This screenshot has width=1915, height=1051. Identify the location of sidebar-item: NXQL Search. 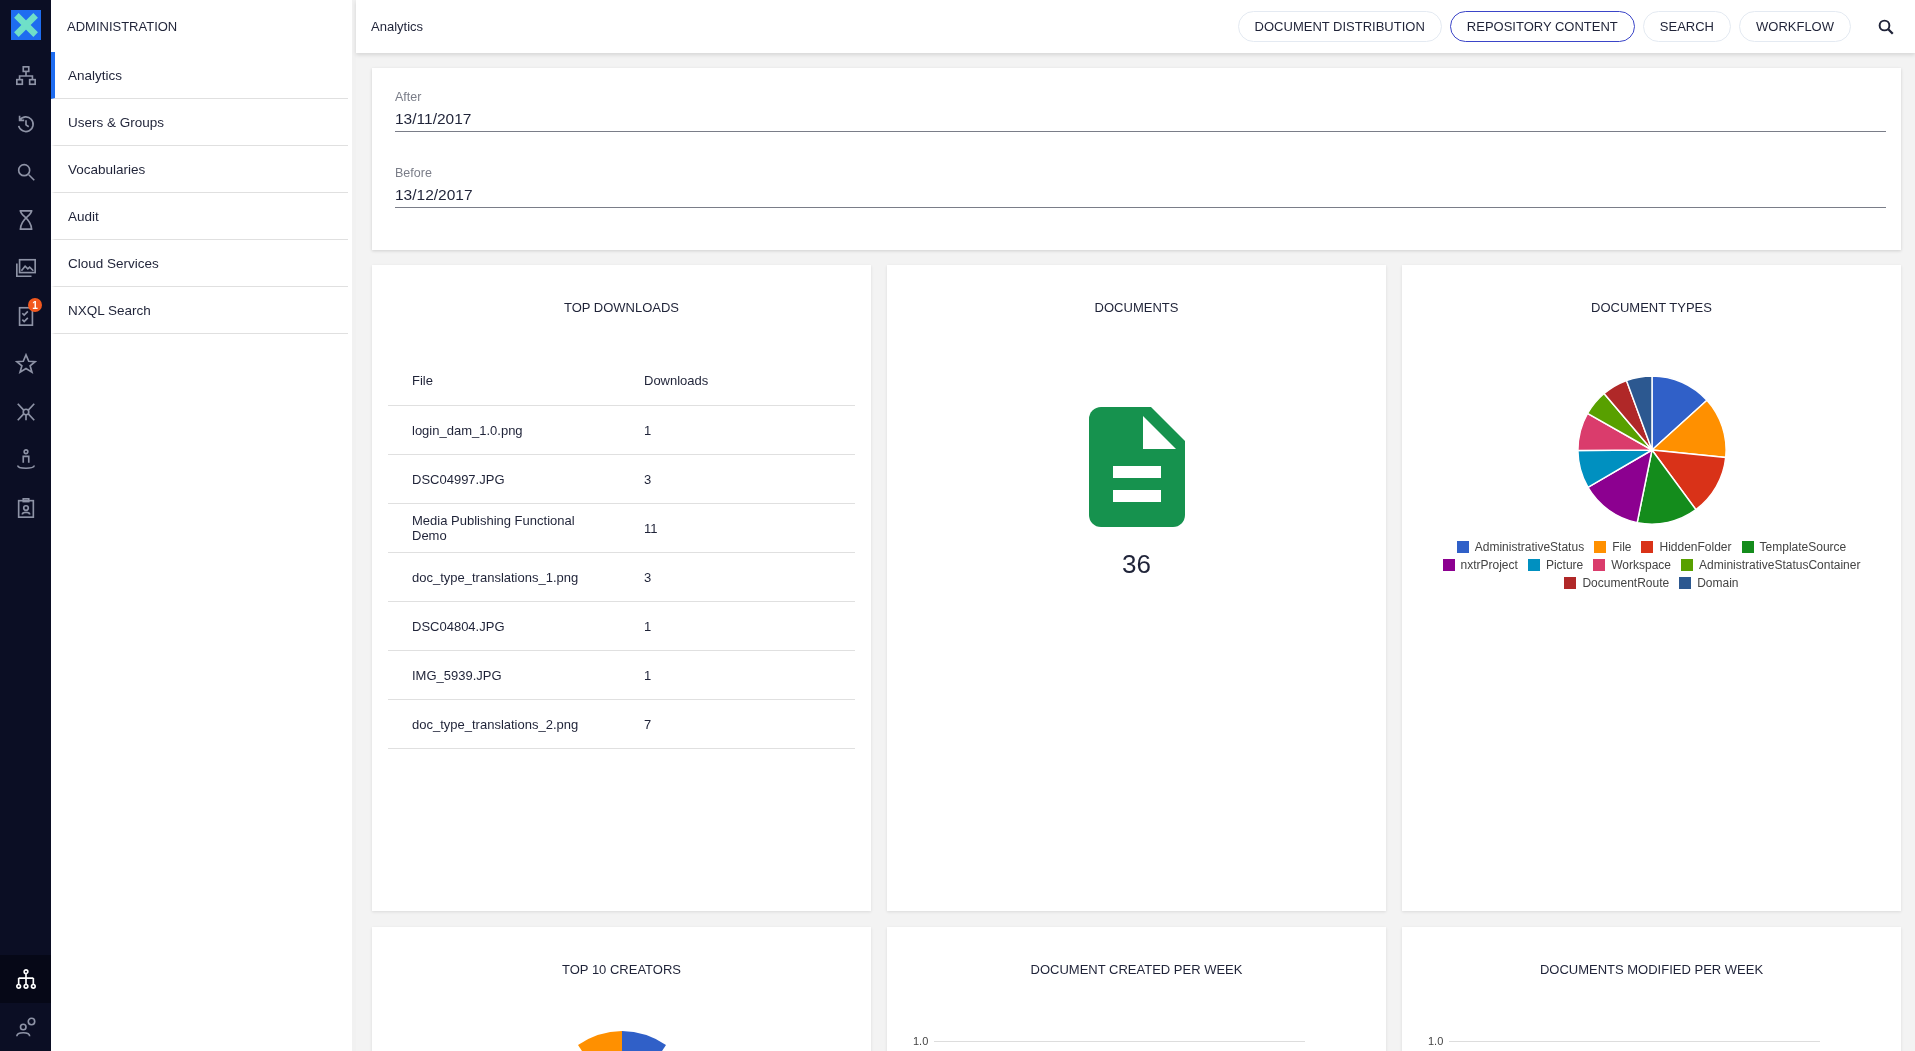
(199, 310).